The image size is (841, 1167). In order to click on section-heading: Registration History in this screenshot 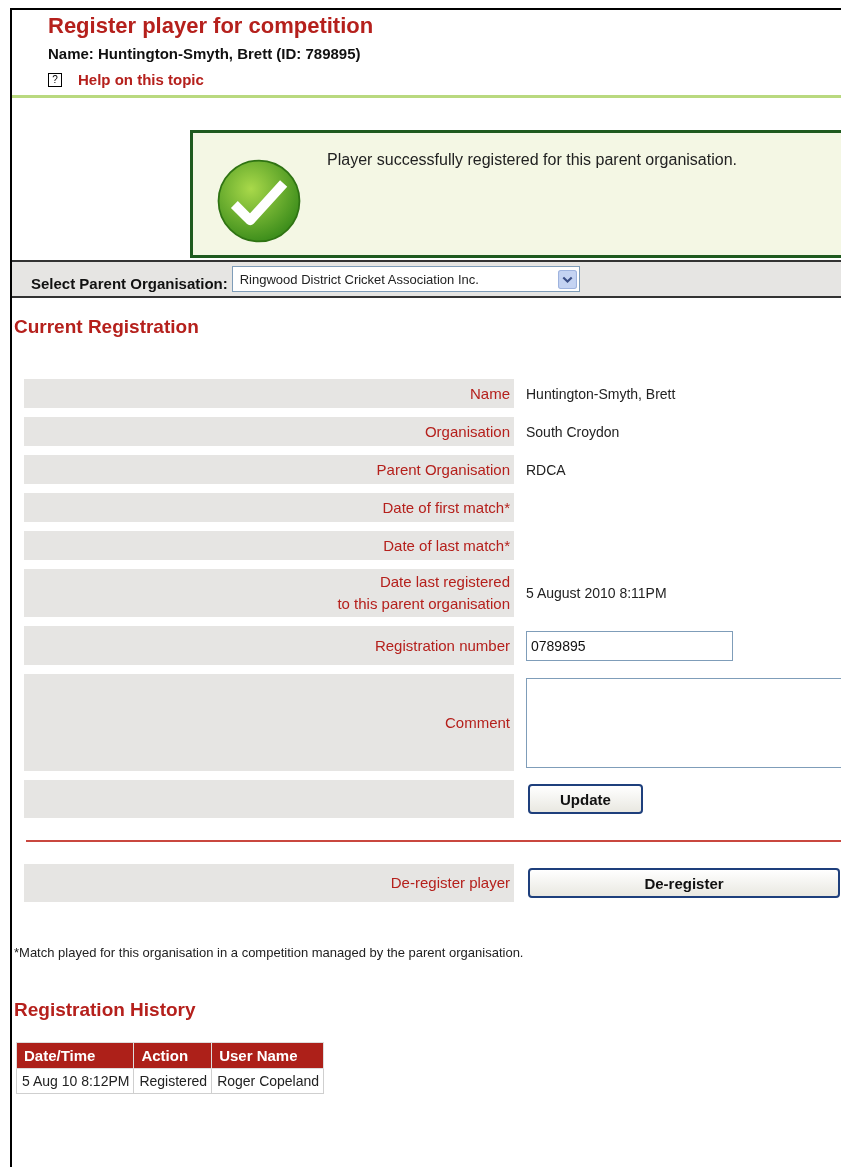, I will do `click(105, 1010)`.